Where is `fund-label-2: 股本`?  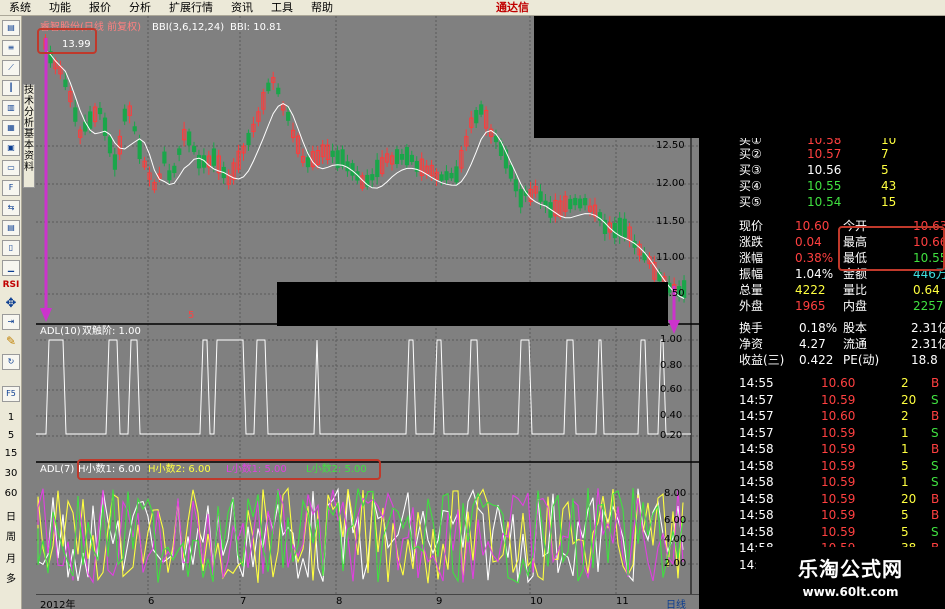 fund-label-2: 股本 is located at coordinates (855, 328).